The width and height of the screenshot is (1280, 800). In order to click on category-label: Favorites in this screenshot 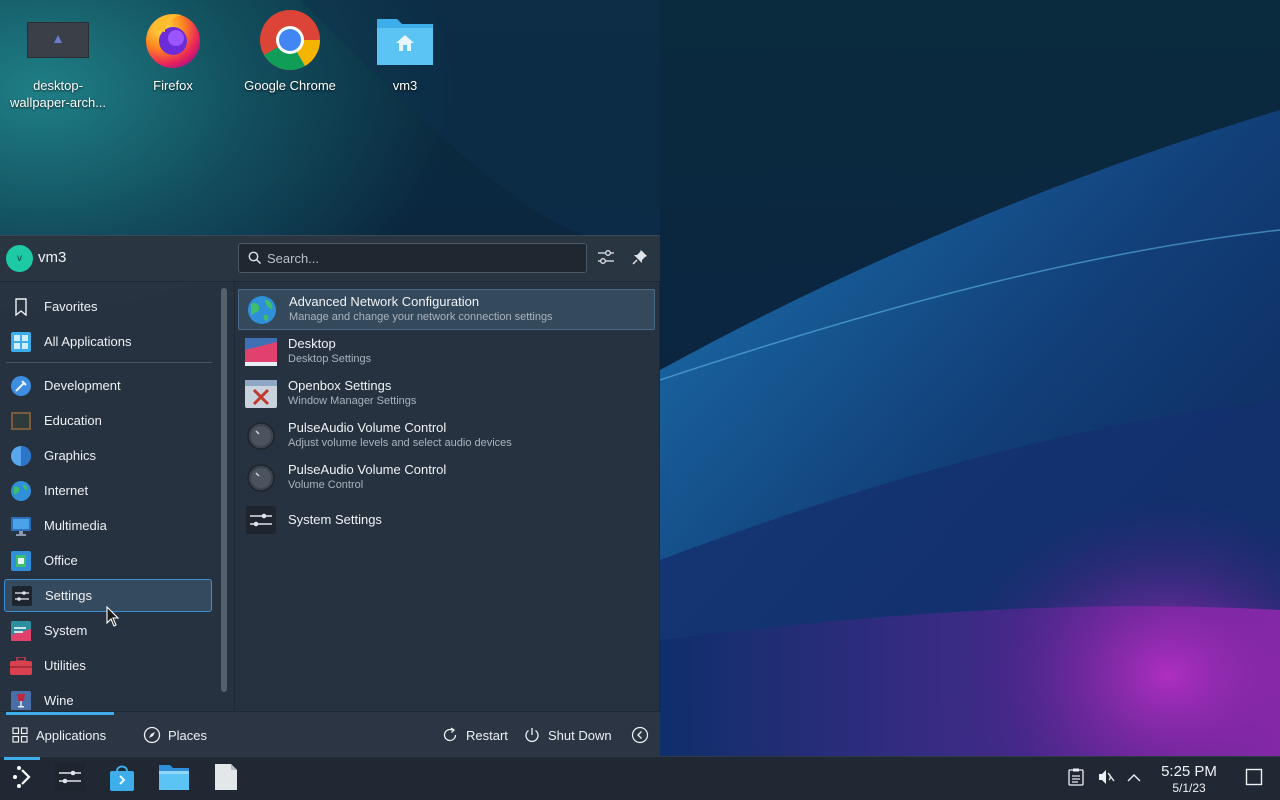, I will do `click(71, 306)`.